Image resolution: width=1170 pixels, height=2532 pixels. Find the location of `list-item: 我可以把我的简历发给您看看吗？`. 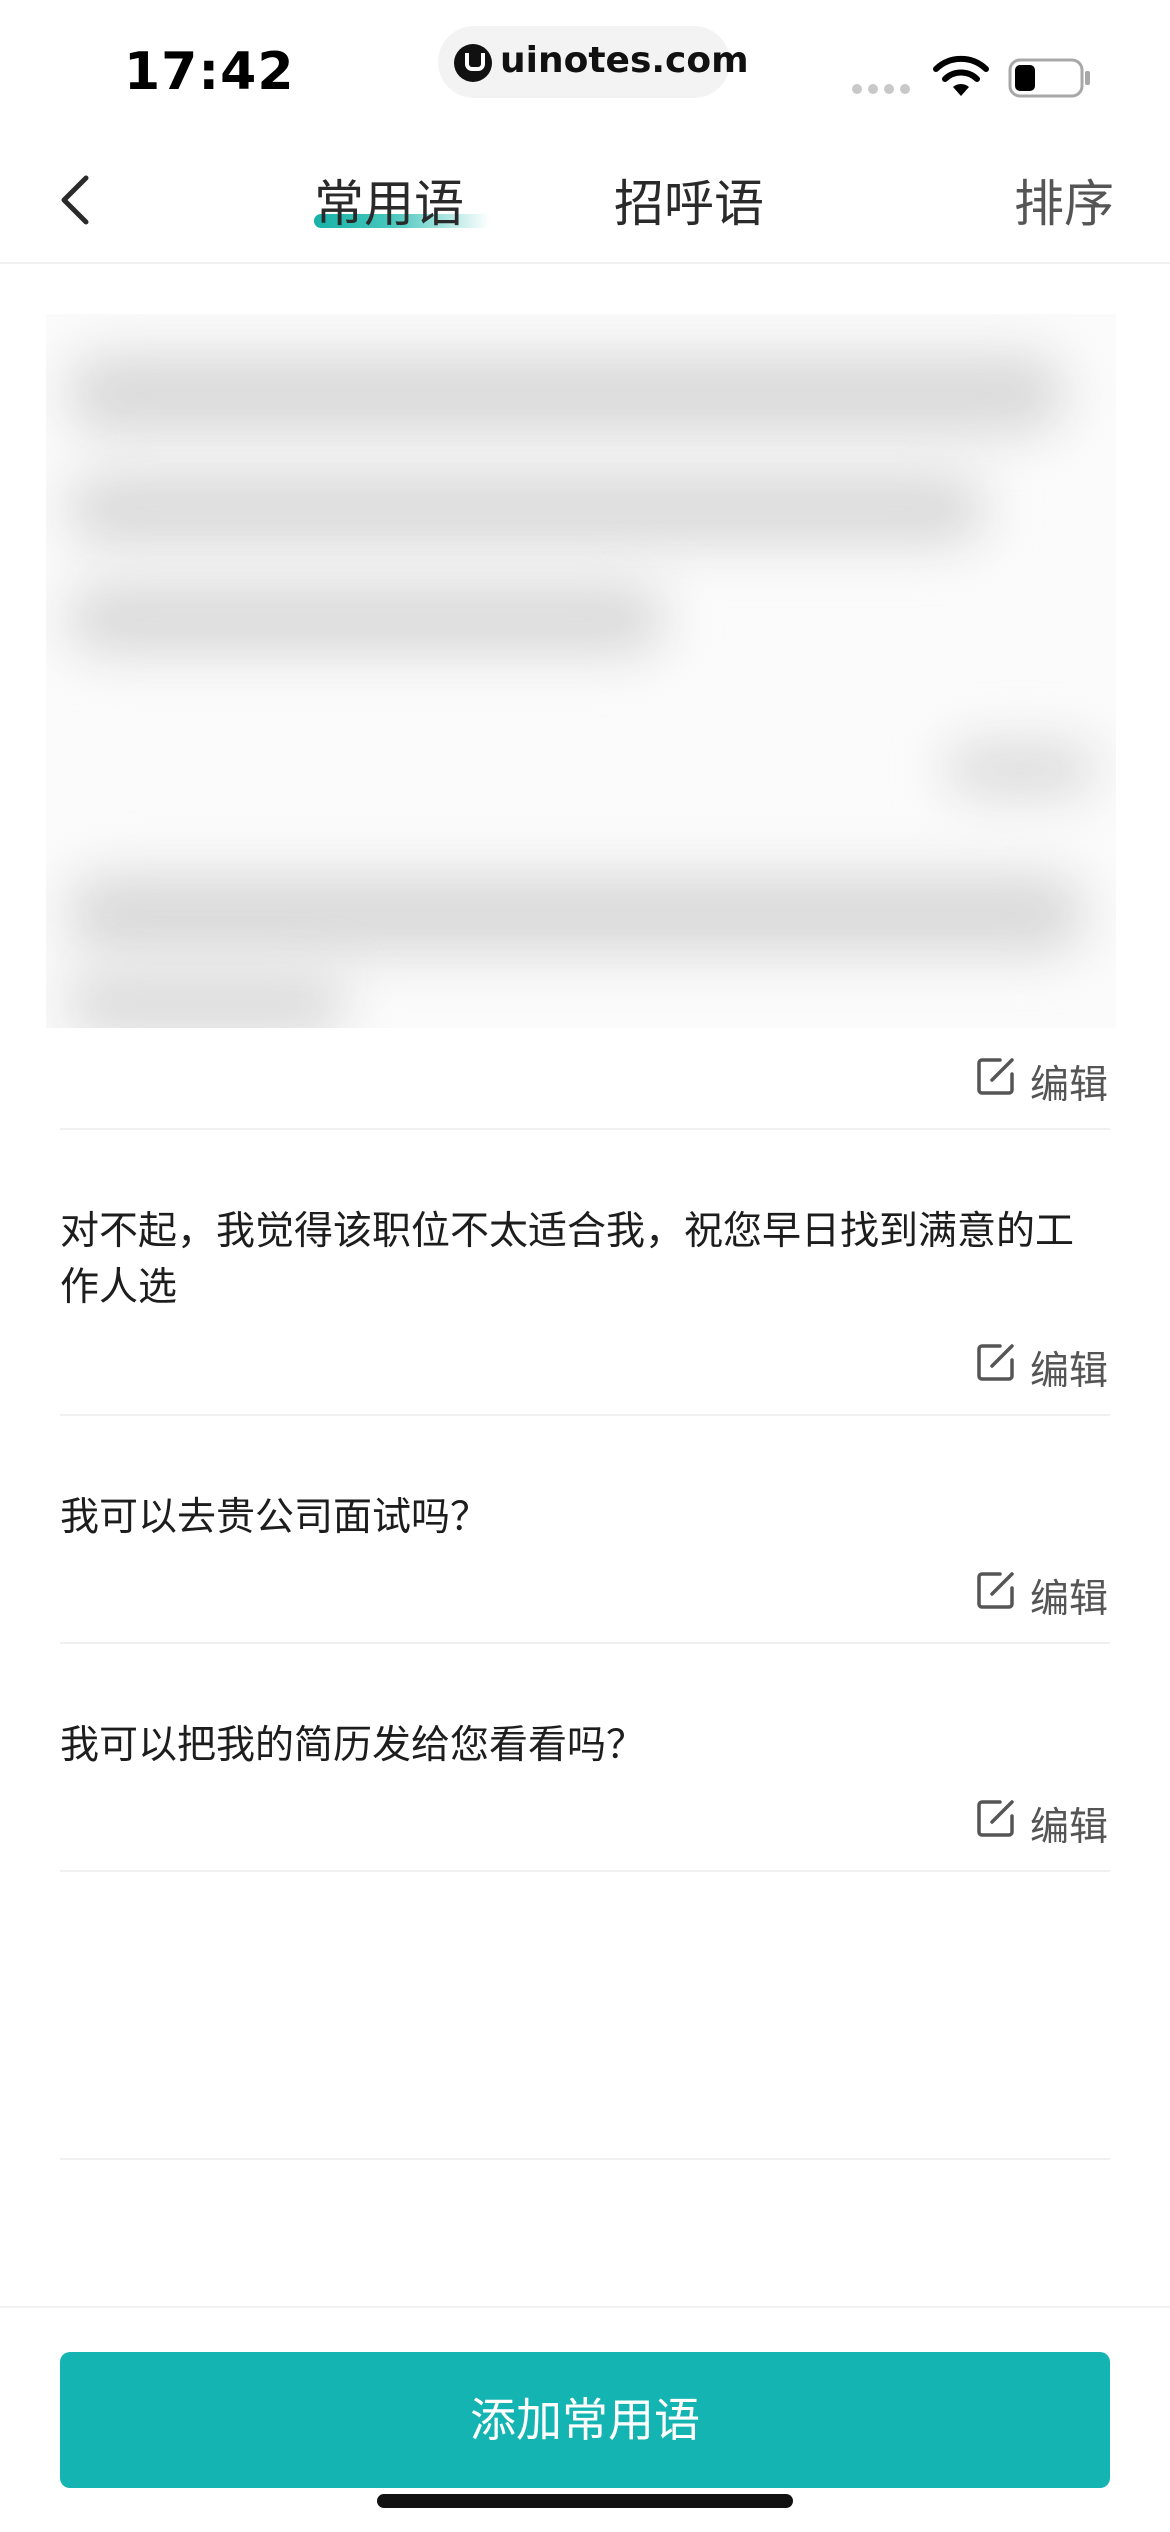

list-item: 我可以把我的简历发给您看看吗？ is located at coordinates (585, 1746).